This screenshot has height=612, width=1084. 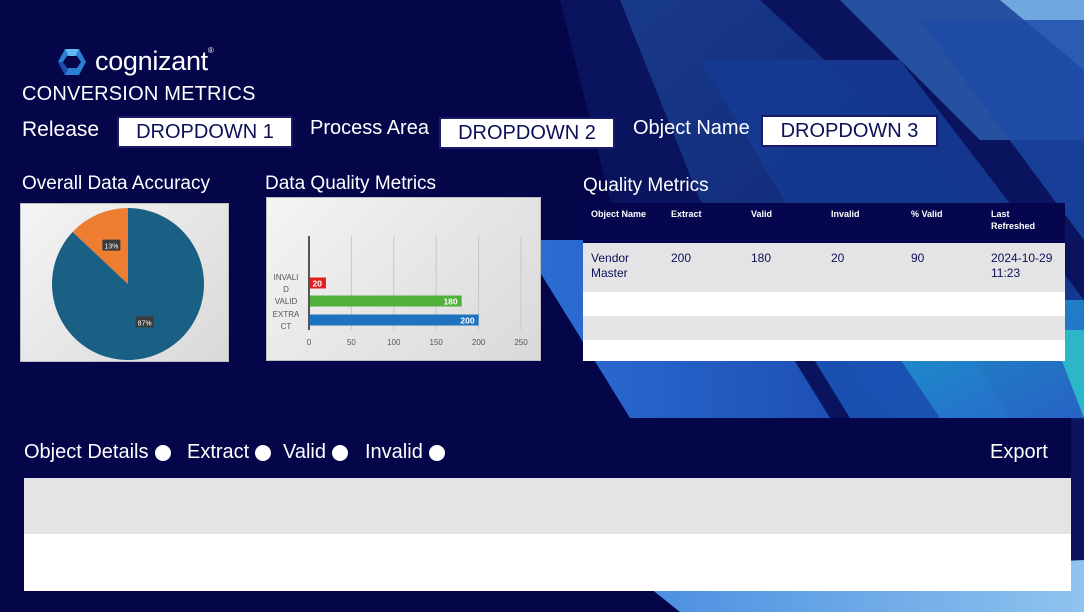 What do you see at coordinates (218, 452) in the screenshot?
I see `extract-label: Extract` at bounding box center [218, 452].